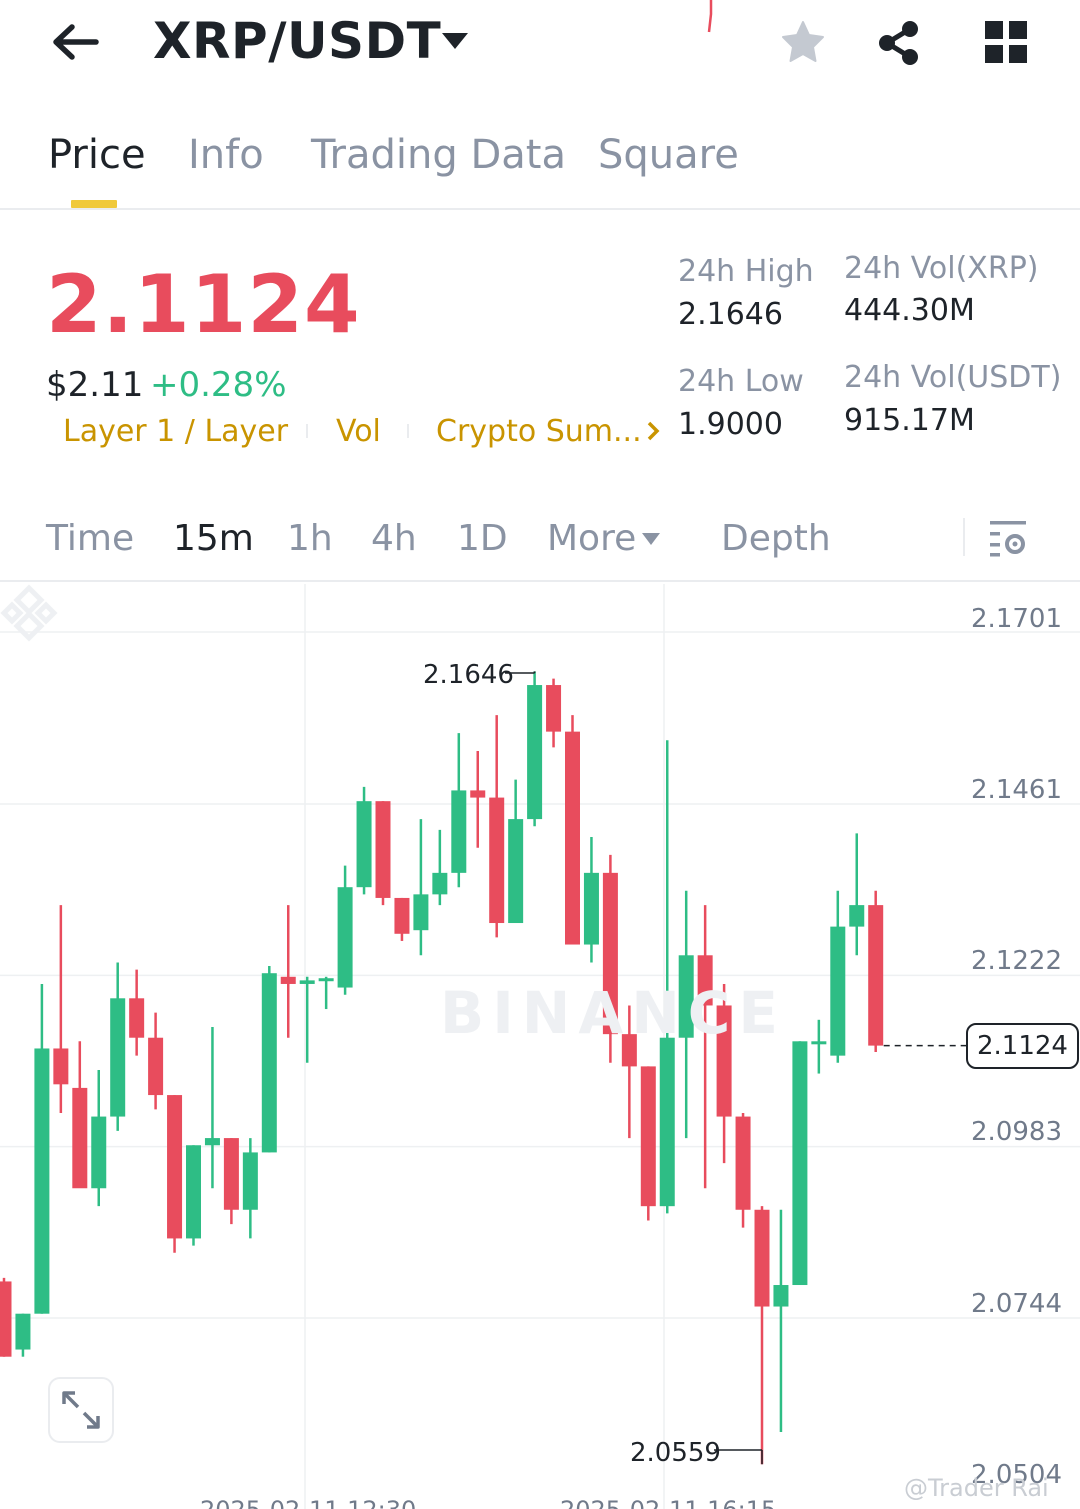 This screenshot has height=1509, width=1080. I want to click on y-axis-label: 2.0744, so click(1016, 1304).